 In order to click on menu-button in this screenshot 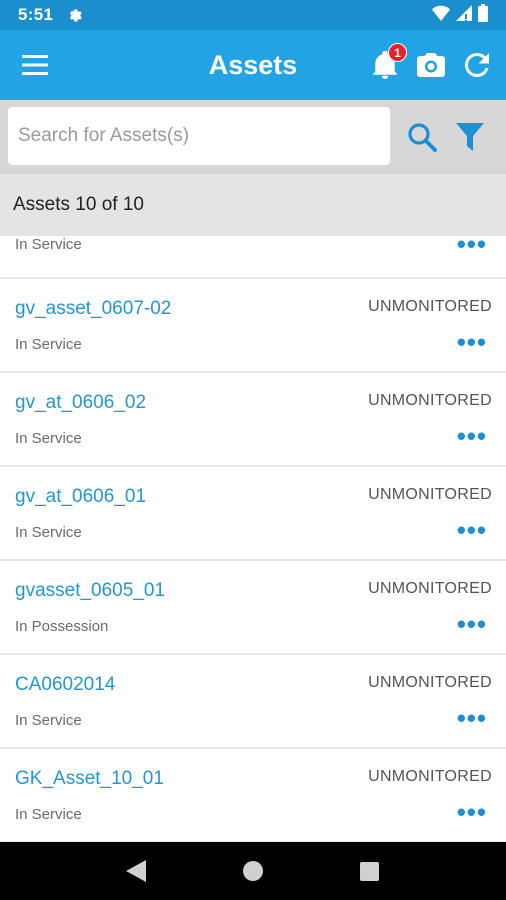, I will do `click(35, 65)`.